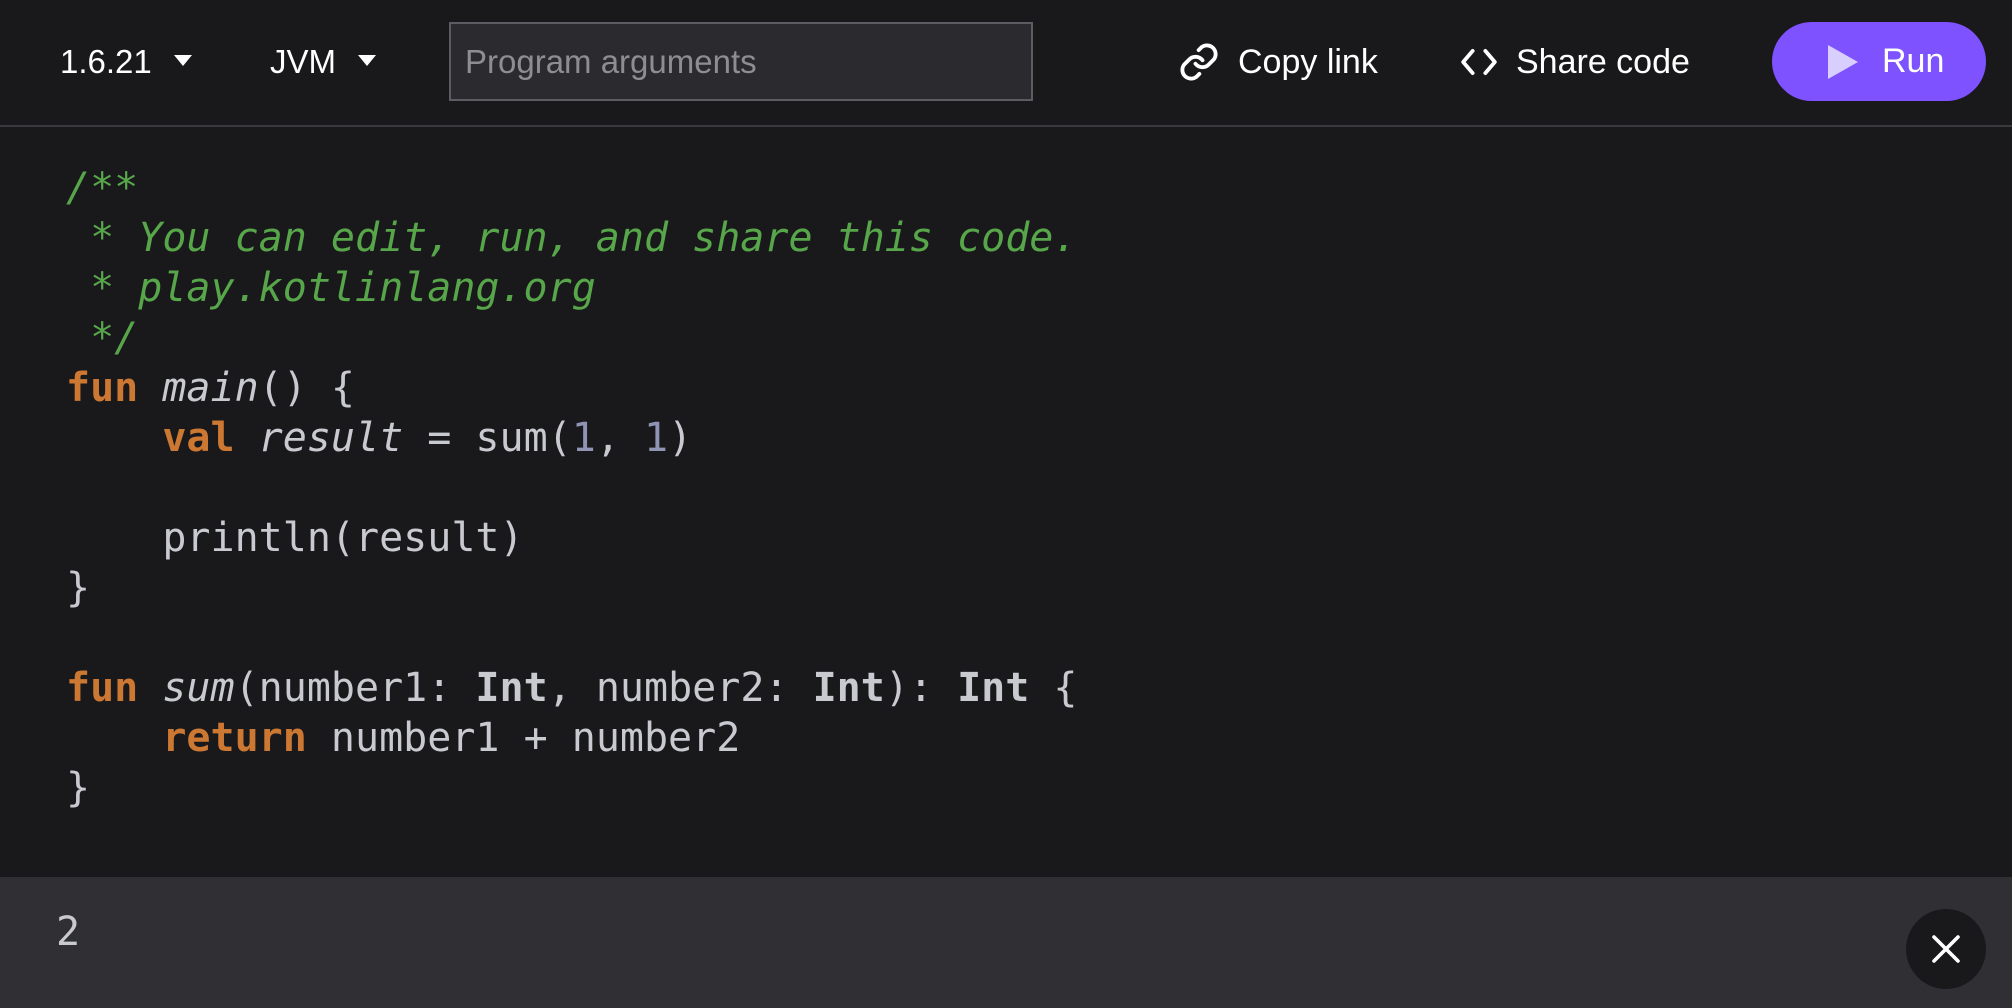 This screenshot has width=2012, height=1008. I want to click on copy-link-label: Copy link, so click(1308, 61).